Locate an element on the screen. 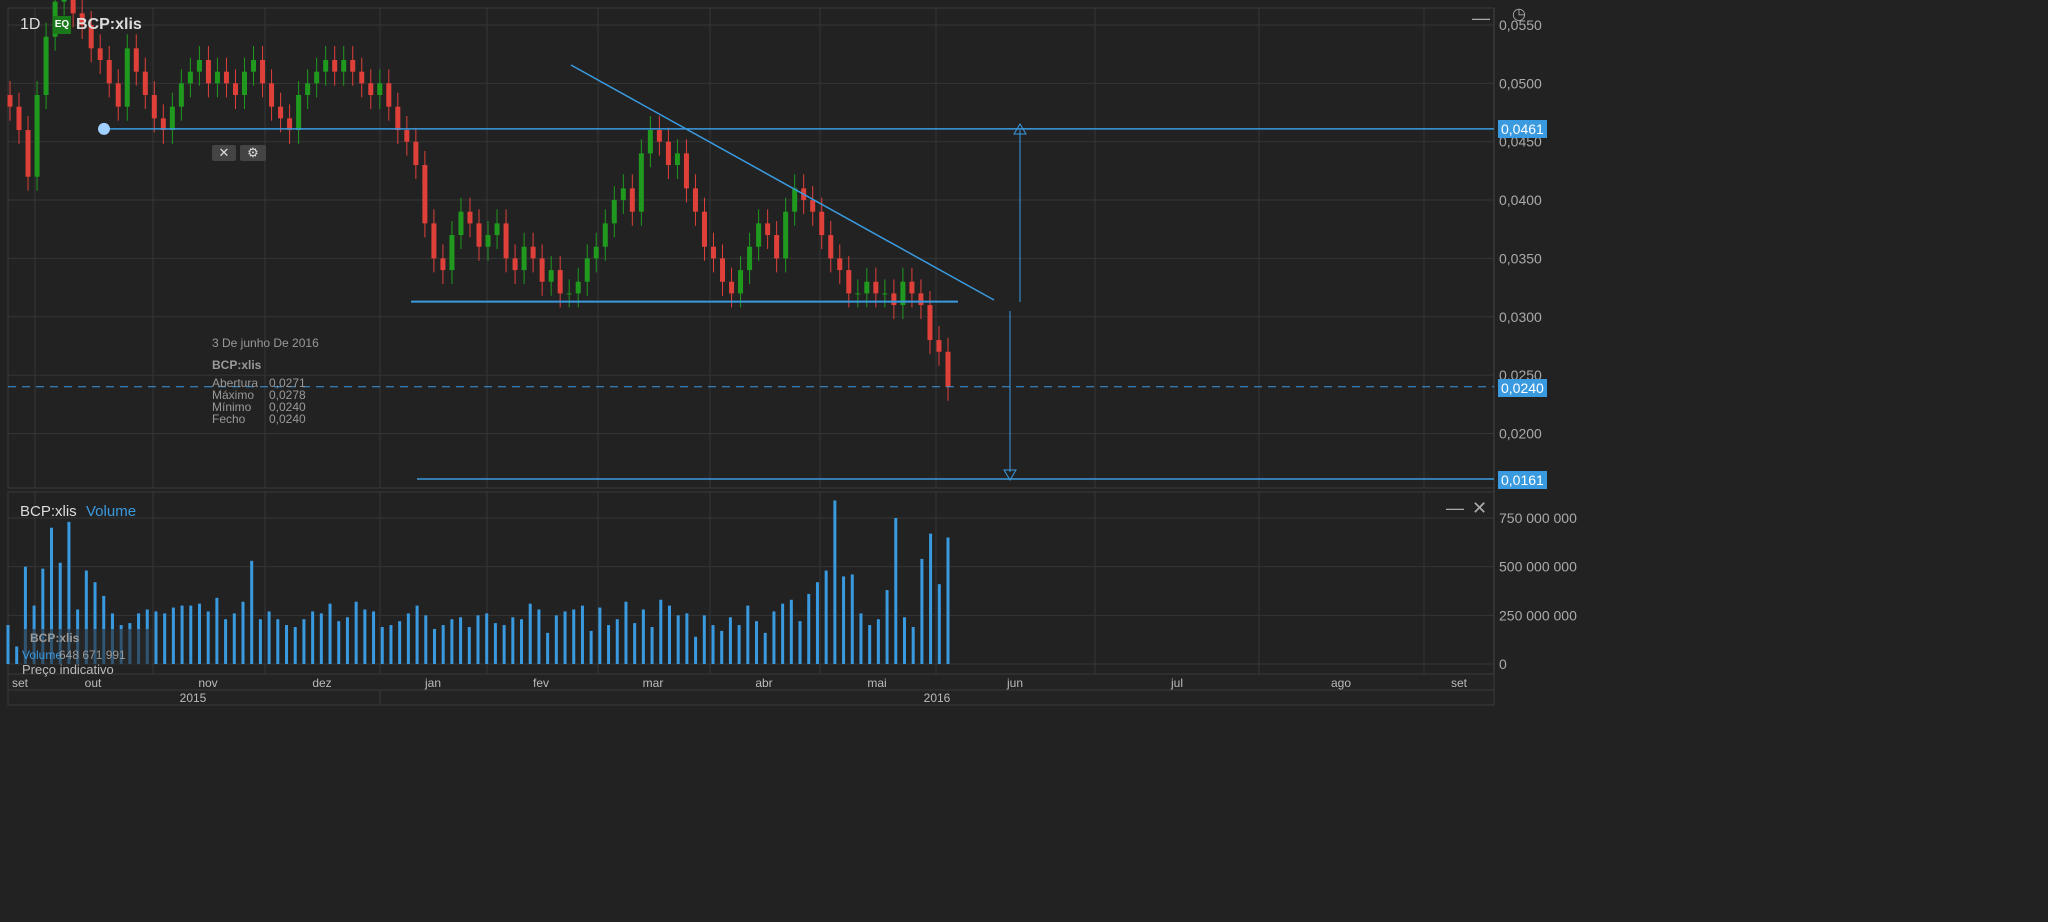 The height and width of the screenshot is (922, 2048). volume-panel-title: Volume is located at coordinates (111, 511).